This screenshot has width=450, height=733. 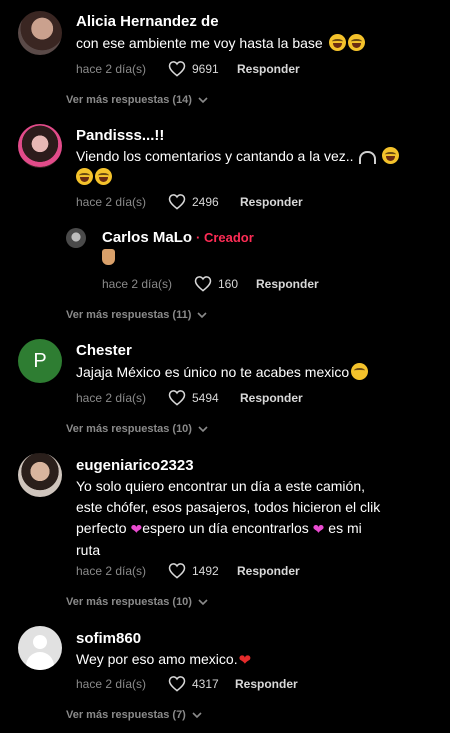 What do you see at coordinates (266, 684) in the screenshot?
I see `reply-button: Responder` at bounding box center [266, 684].